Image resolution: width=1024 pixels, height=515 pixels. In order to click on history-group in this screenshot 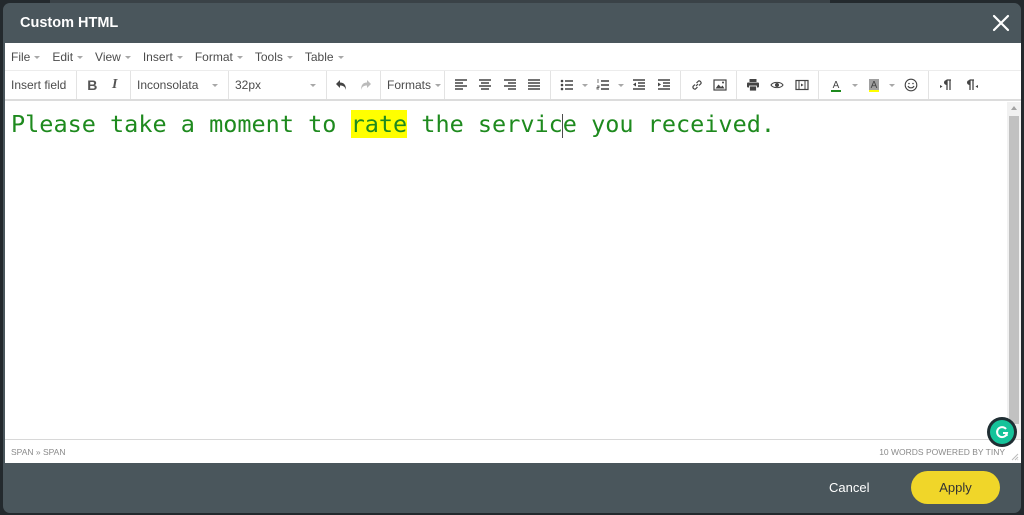, I will do `click(354, 85)`.